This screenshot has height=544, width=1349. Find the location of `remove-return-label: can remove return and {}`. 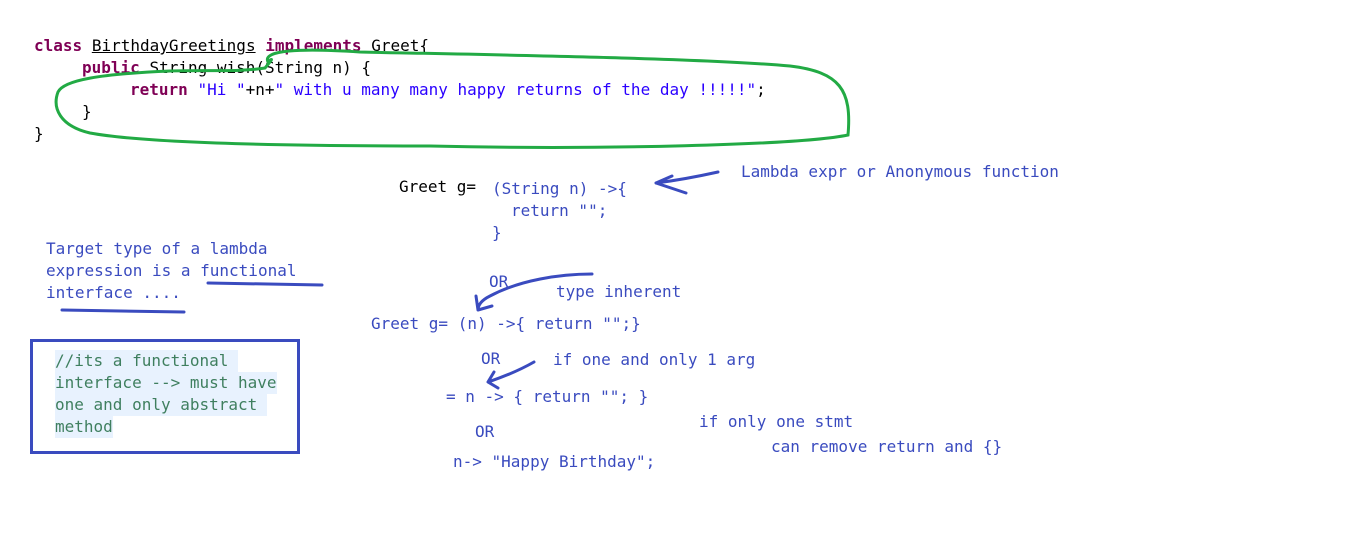

remove-return-label: can remove return and {} is located at coordinates (887, 446).